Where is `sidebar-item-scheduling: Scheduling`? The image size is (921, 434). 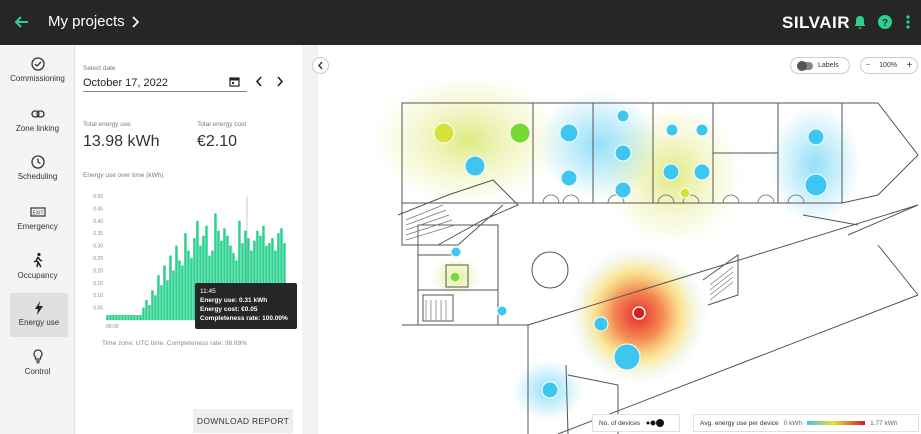
sidebar-item-scheduling: Scheduling is located at coordinates (37, 176).